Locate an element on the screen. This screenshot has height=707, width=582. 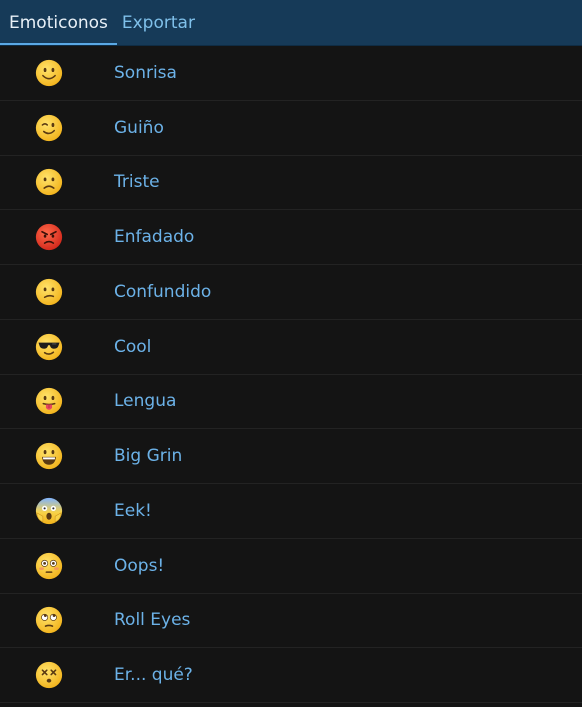
wink-icon is located at coordinates (49, 128).